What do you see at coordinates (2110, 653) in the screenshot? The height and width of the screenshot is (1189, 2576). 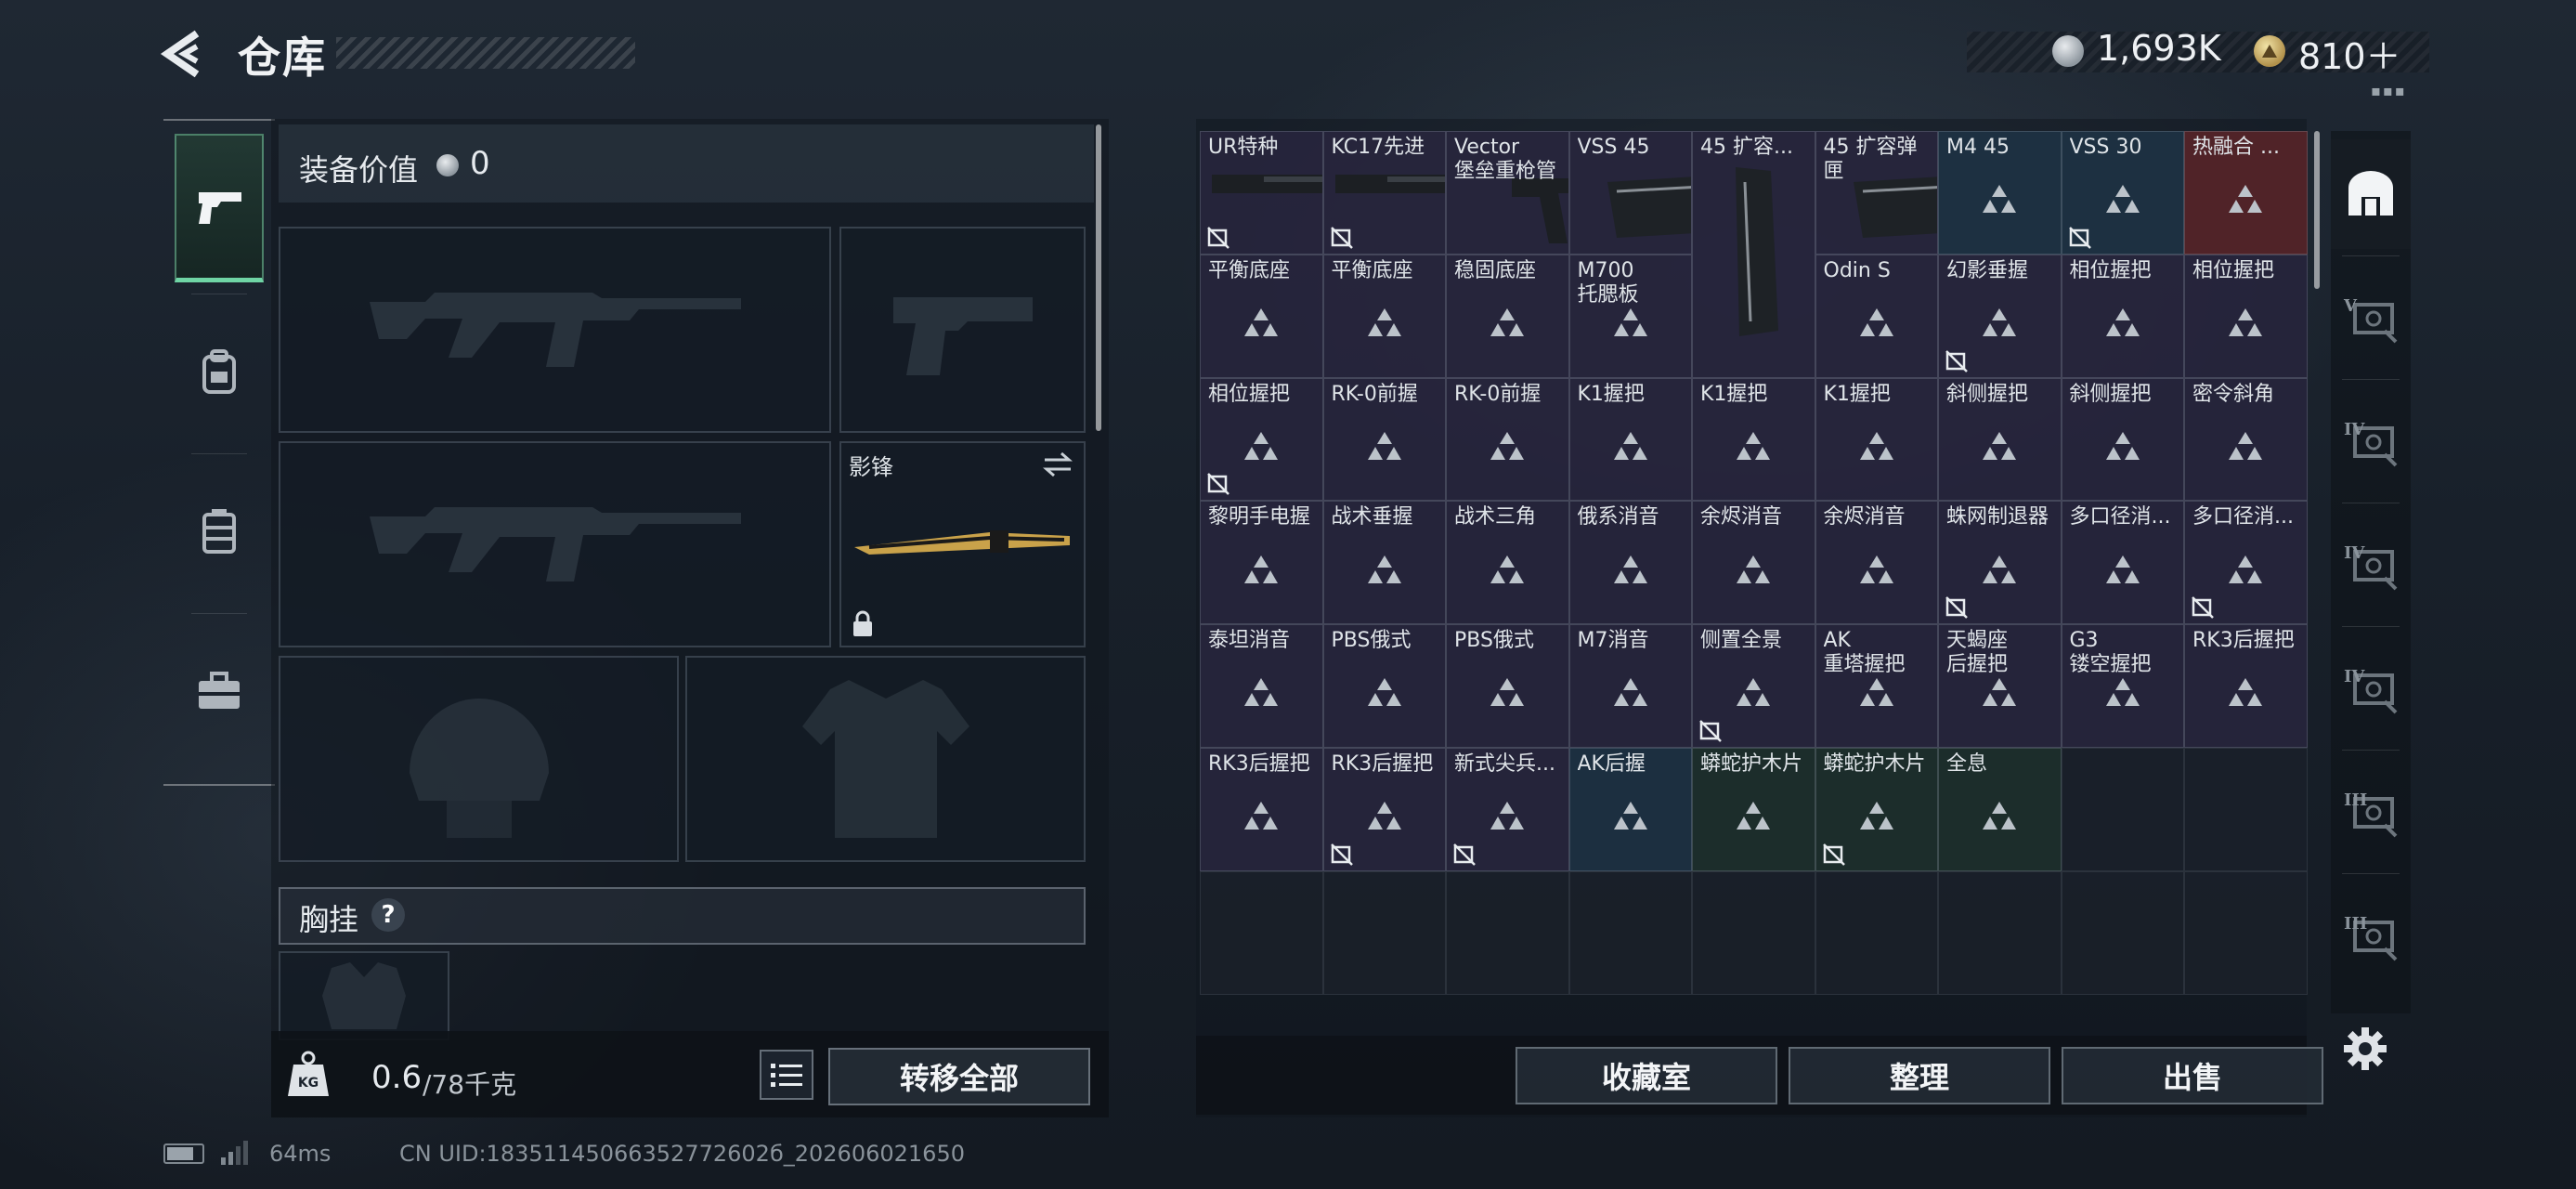 I see `item-name: G3 镂空握把` at bounding box center [2110, 653].